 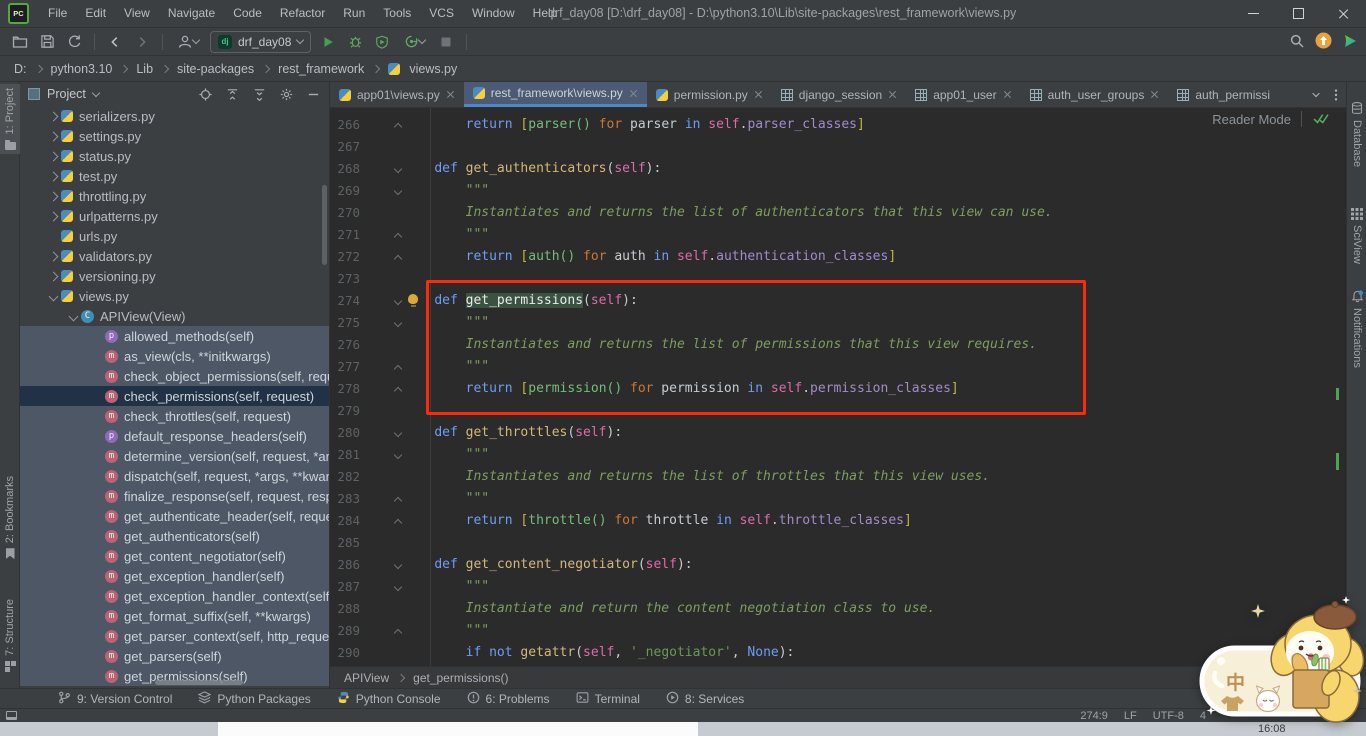 I want to click on gear-icon, so click(x=286, y=94).